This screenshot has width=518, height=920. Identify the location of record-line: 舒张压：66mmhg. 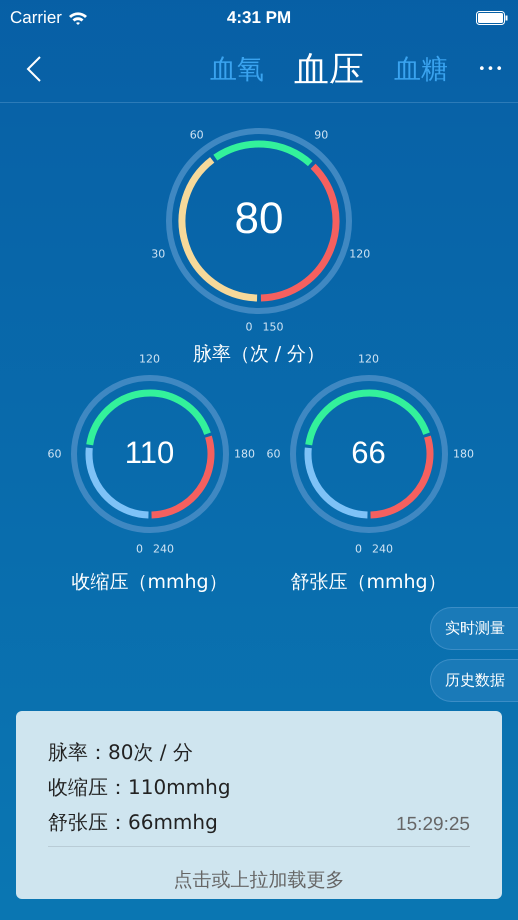
(133, 822).